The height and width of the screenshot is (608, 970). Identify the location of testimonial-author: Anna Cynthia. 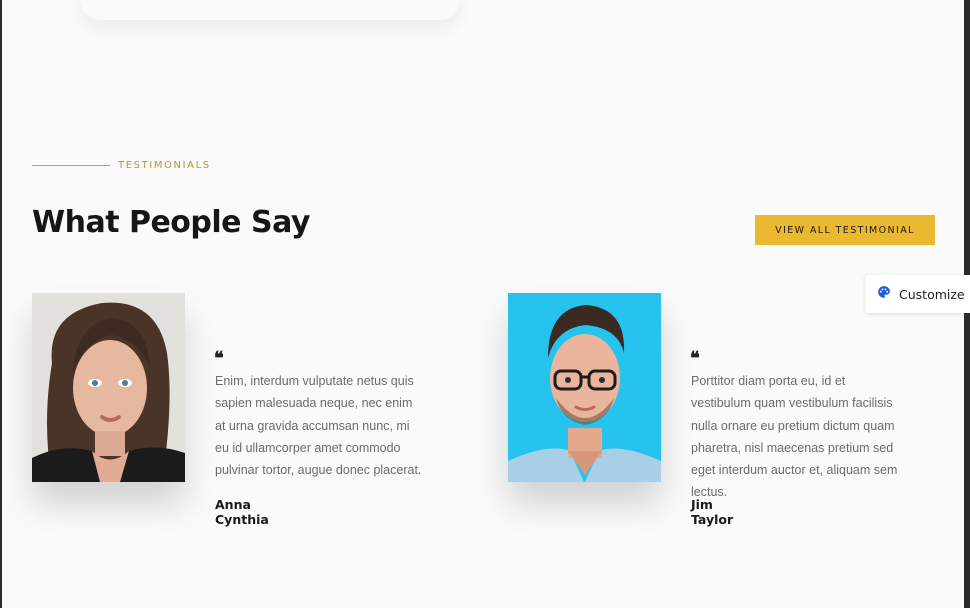
(242, 512).